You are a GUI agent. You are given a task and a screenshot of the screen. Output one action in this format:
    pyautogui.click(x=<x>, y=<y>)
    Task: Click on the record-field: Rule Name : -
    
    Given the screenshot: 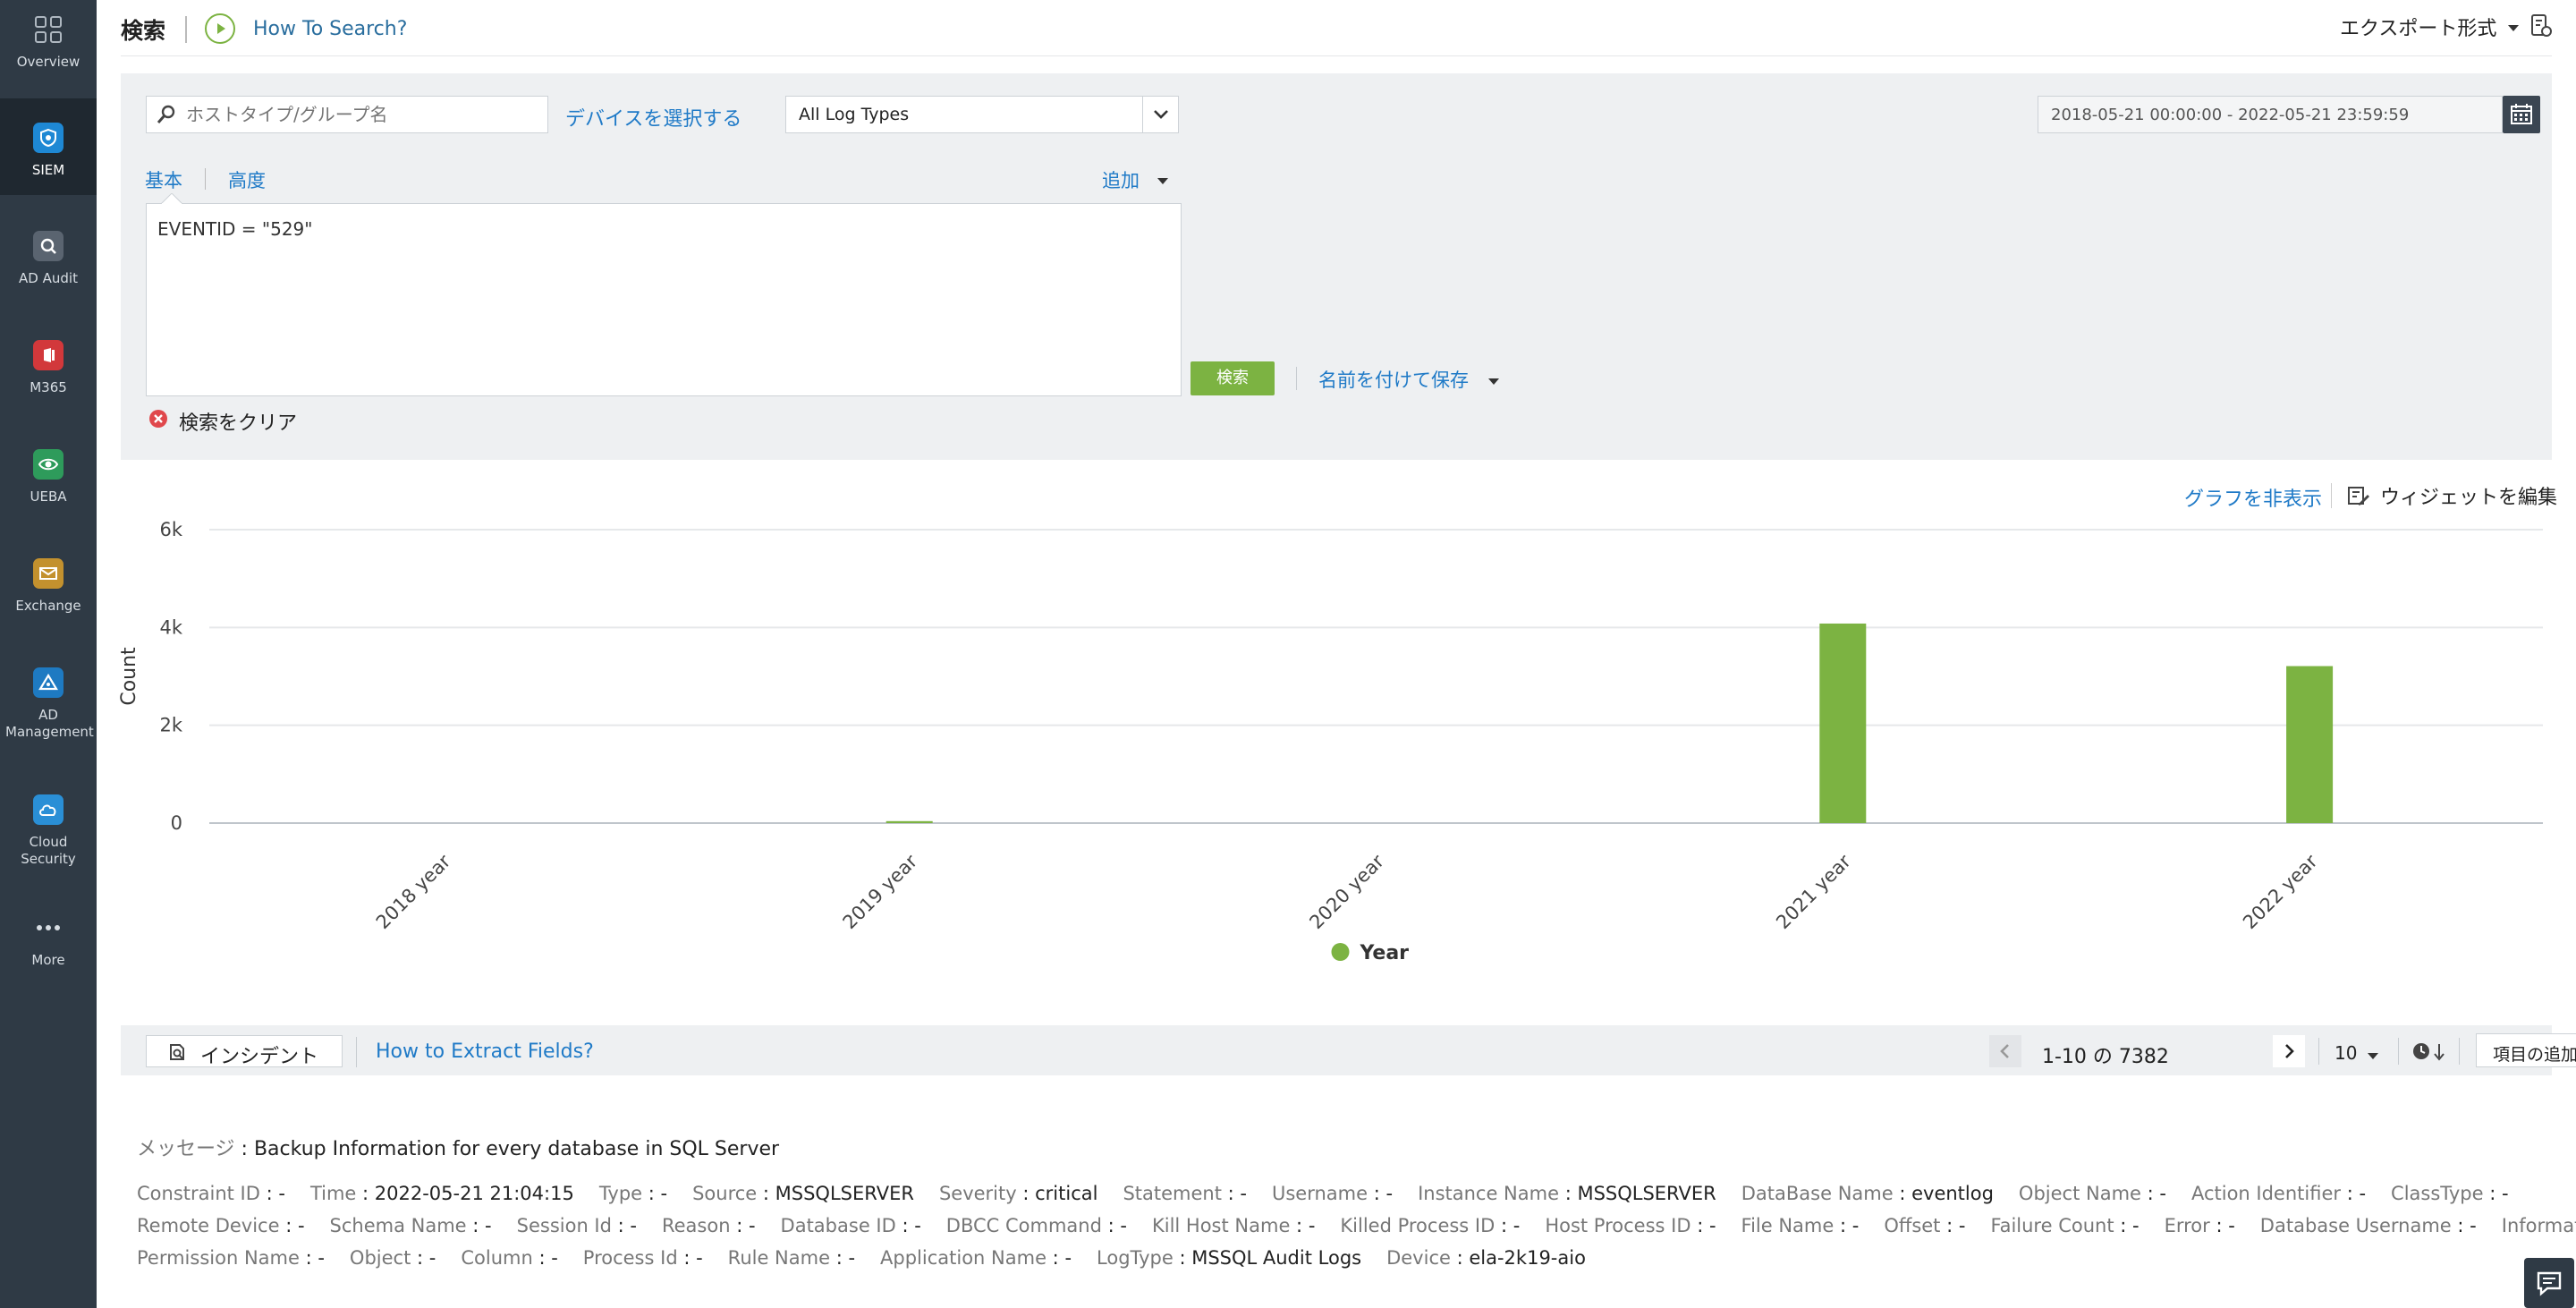 What is the action you would take?
    pyautogui.click(x=791, y=1258)
    